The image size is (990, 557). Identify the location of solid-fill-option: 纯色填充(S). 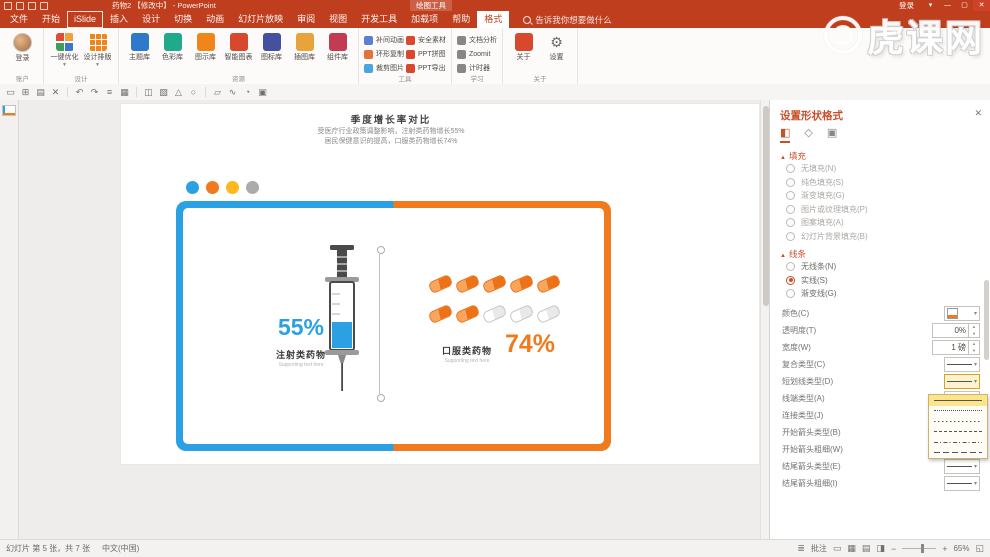
(880, 183).